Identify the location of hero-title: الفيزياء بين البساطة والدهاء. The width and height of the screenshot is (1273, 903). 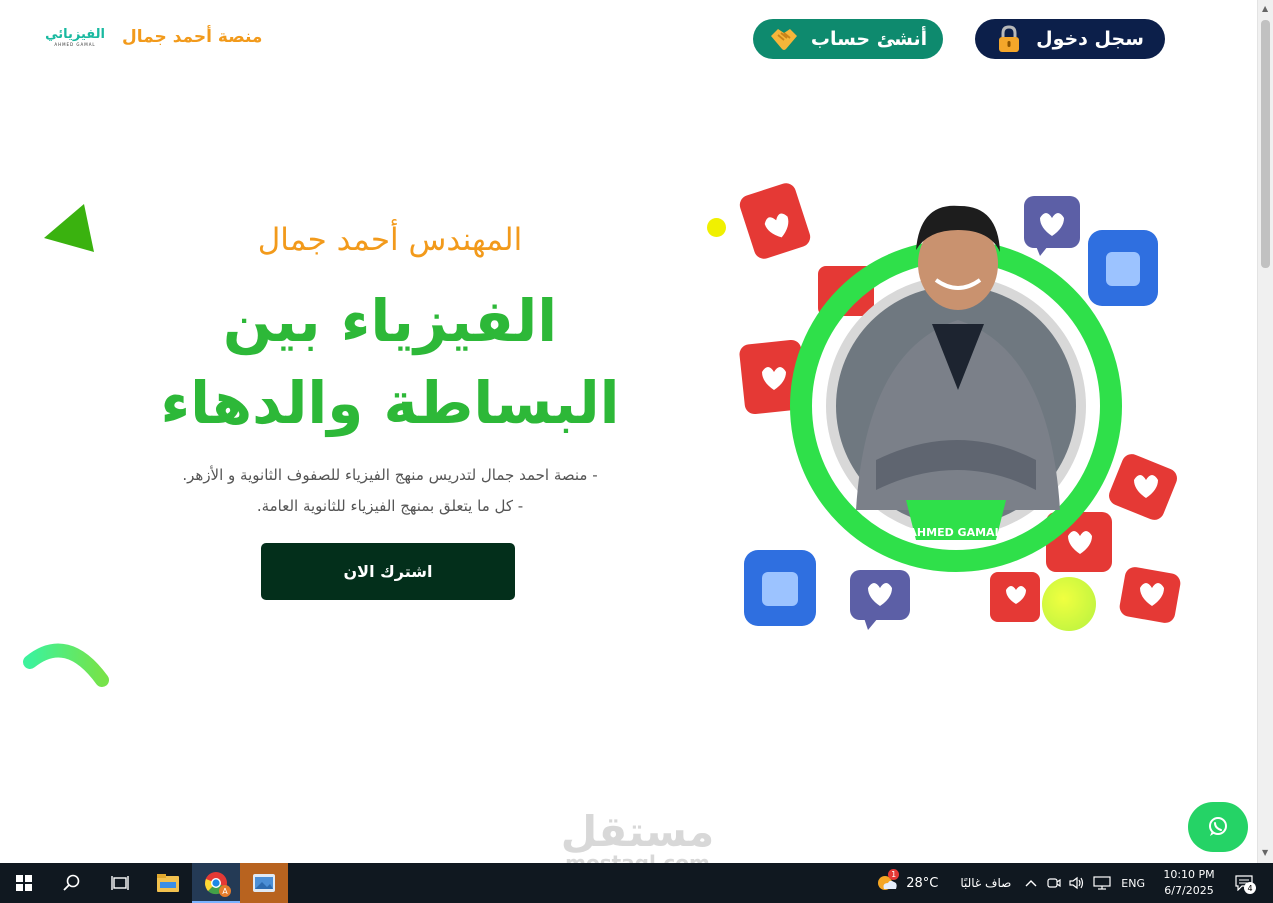
(390, 362).